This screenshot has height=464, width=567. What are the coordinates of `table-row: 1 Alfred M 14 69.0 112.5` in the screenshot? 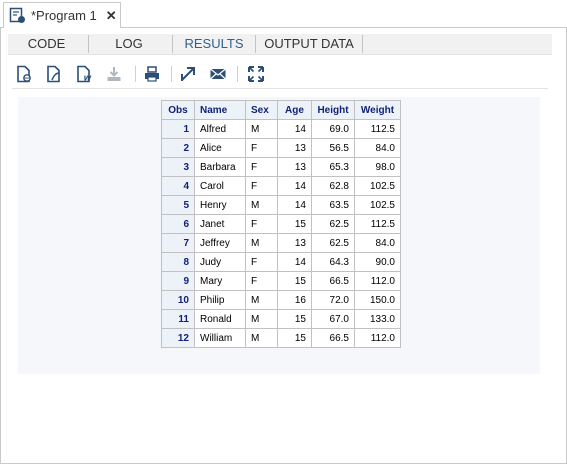 It's located at (281, 129).